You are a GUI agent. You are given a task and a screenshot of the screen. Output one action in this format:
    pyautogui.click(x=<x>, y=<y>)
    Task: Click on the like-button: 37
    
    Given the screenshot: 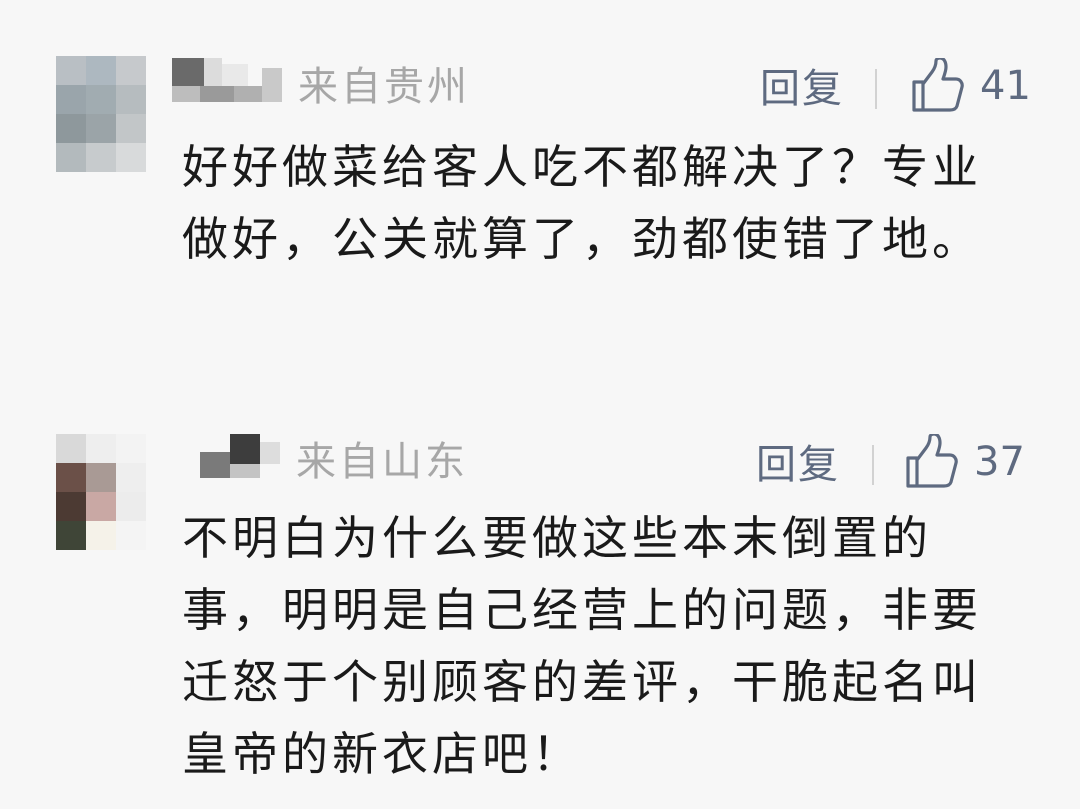 What is the action you would take?
    pyautogui.click(x=964, y=462)
    